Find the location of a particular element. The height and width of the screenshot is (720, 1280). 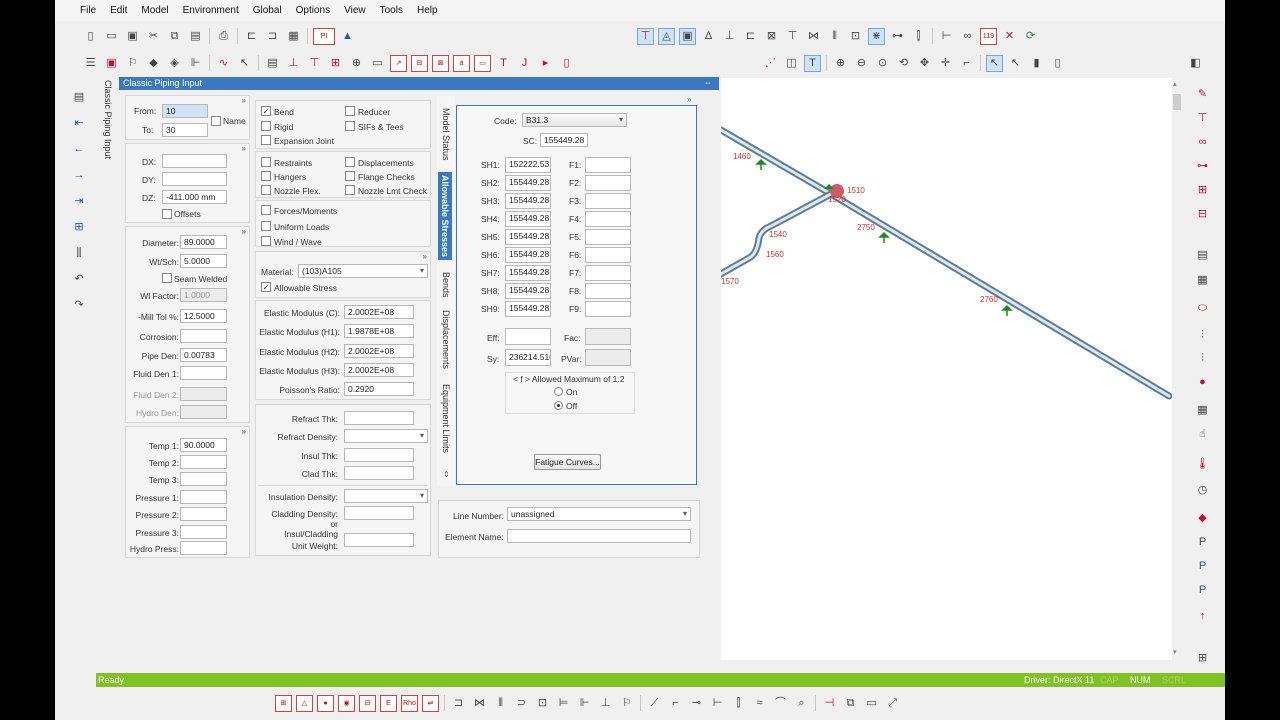

pressure1-input is located at coordinates (203, 497).